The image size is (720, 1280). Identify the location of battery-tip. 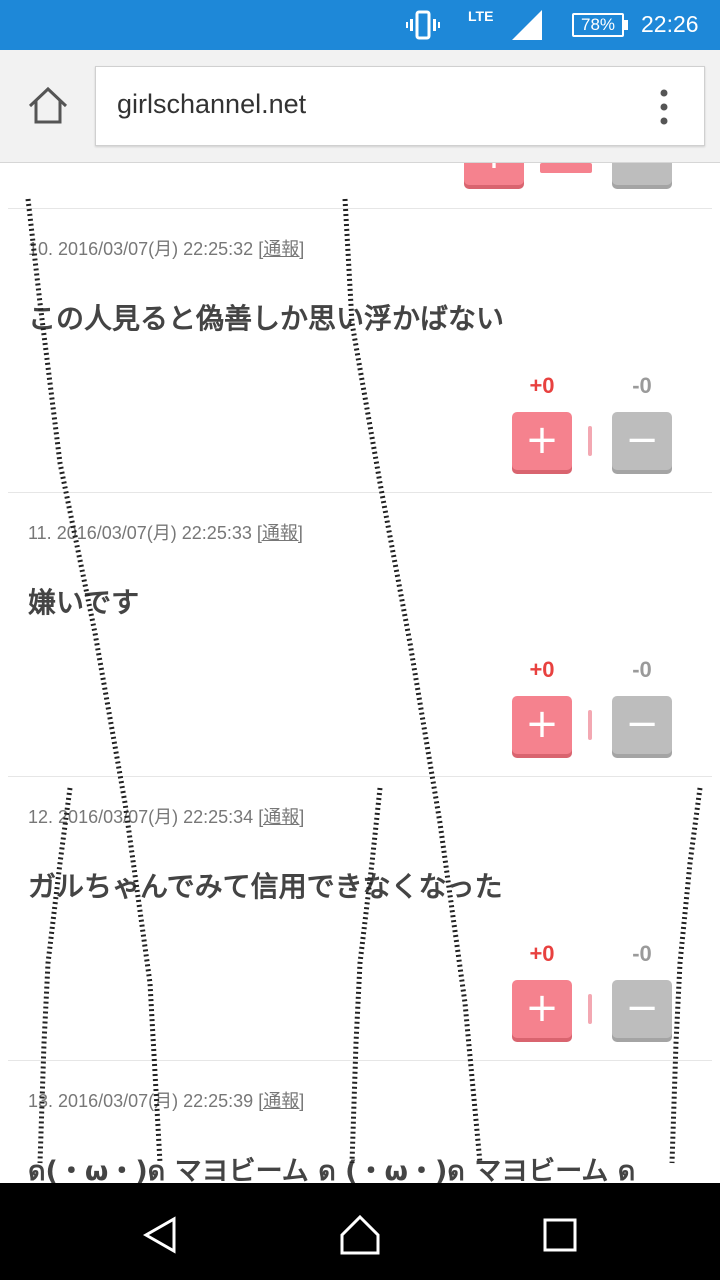
(626, 25).